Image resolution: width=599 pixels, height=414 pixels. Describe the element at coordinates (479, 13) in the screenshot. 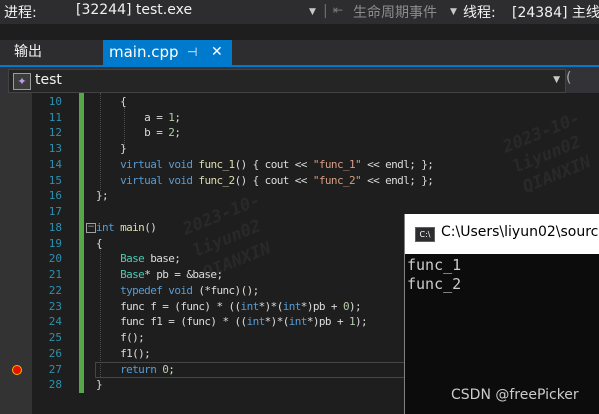

I see `thread-label: 线程:` at that location.